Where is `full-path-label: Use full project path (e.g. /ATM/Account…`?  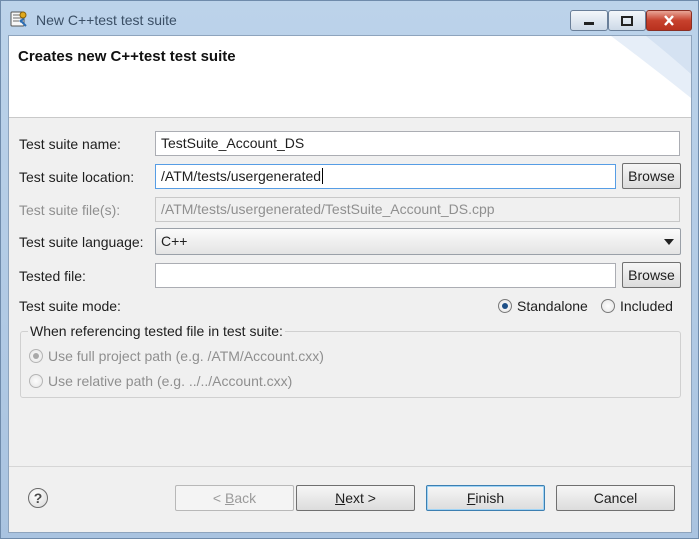
full-path-label: Use full project path (e.g. /ATM/Account… is located at coordinates (186, 356).